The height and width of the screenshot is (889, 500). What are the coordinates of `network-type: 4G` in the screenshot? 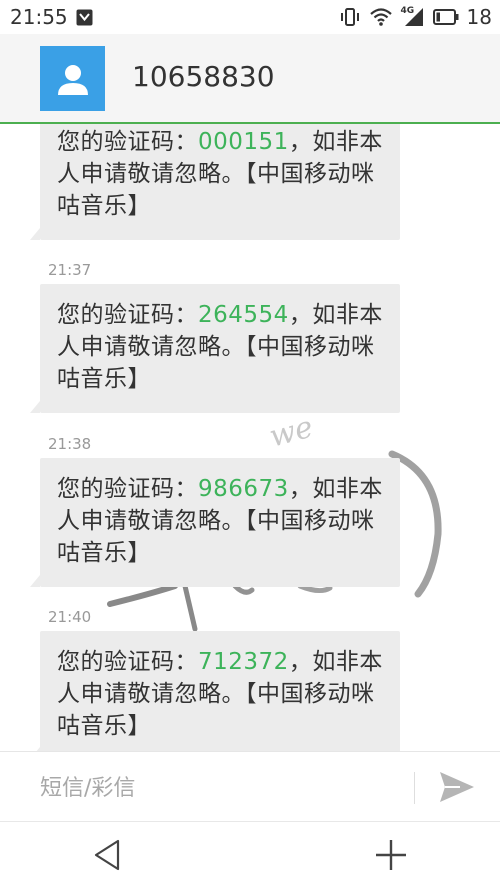 It's located at (413, 17).